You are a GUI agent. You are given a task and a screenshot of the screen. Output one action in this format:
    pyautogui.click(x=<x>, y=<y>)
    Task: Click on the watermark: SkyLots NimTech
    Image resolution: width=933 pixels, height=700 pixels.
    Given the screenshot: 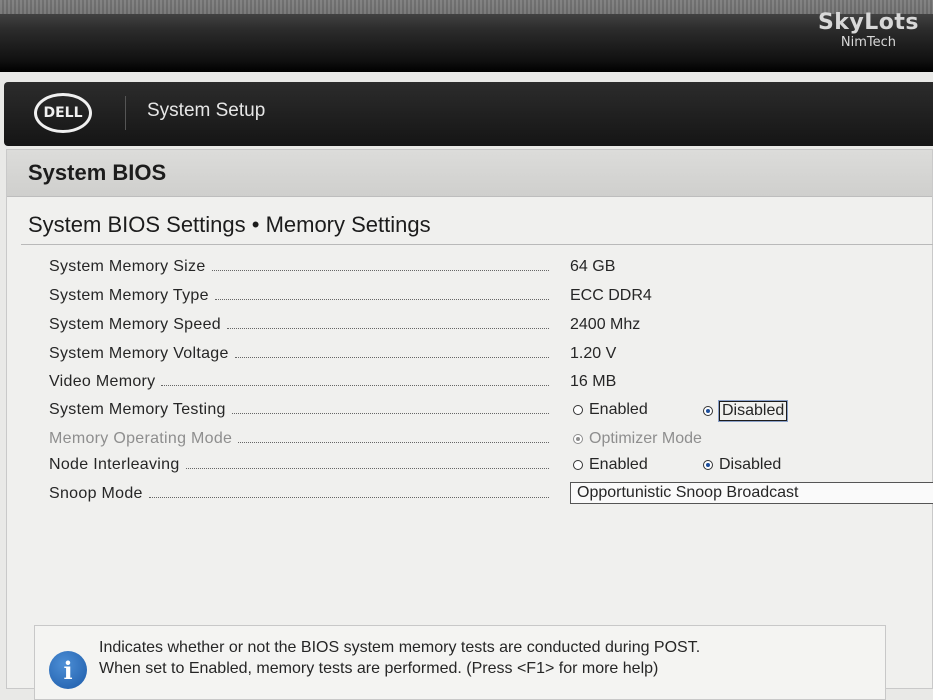 What is the action you would take?
    pyautogui.click(x=868, y=30)
    